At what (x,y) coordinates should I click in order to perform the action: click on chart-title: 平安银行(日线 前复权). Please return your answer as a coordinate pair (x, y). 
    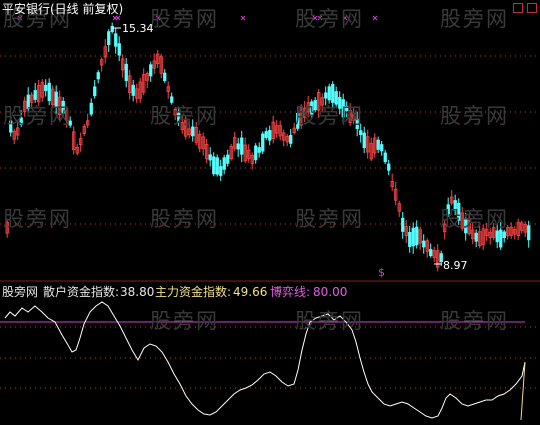
    Looking at the image, I should click on (63, 9).